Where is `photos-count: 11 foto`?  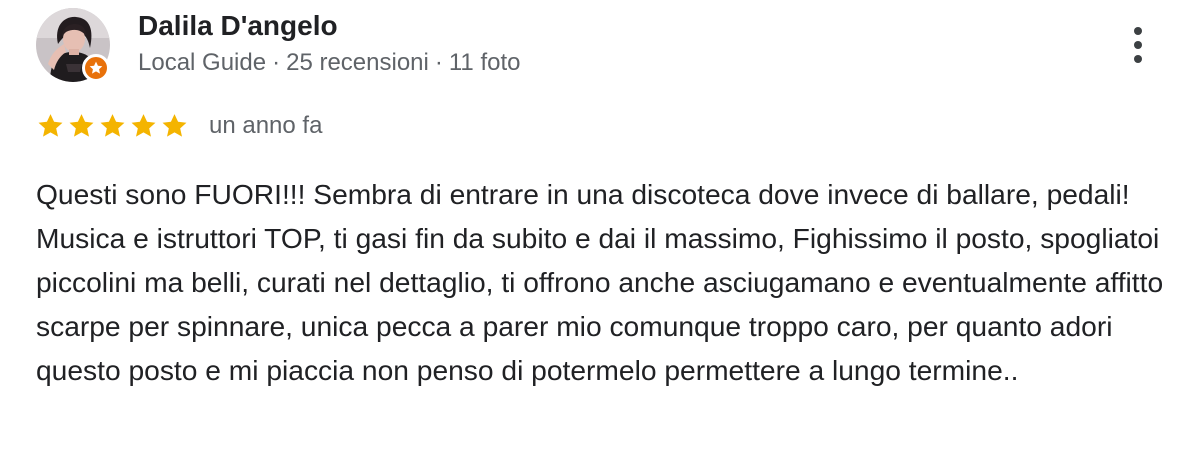
photos-count: 11 foto is located at coordinates (484, 62).